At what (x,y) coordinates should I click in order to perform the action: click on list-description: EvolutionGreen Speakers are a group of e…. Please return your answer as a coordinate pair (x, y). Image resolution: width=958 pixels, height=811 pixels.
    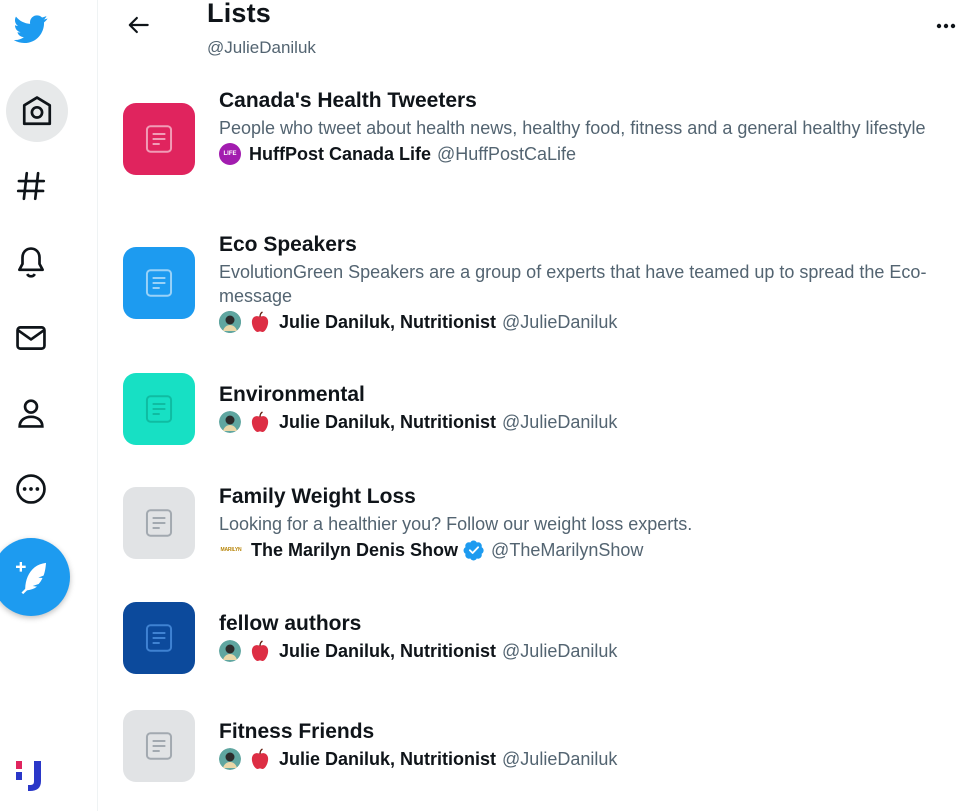
    Looking at the image, I should click on (573, 284).